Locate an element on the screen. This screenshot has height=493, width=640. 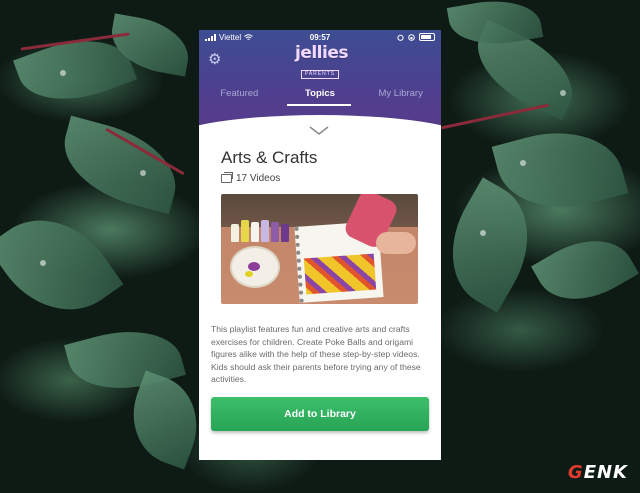
logo-wordmark: jellies is located at coordinates (322, 53).